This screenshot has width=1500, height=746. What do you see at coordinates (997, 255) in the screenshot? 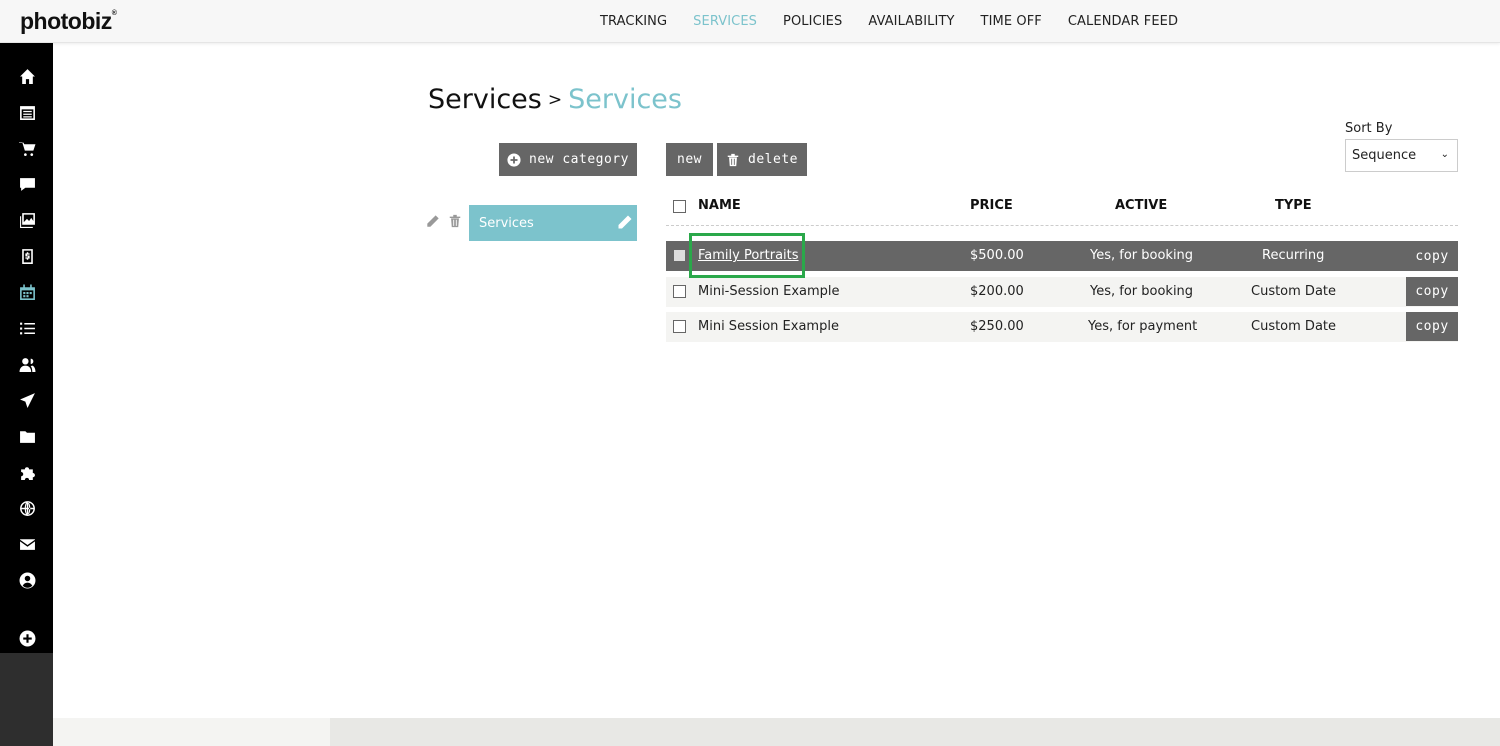
I see `service-price: $500.00` at bounding box center [997, 255].